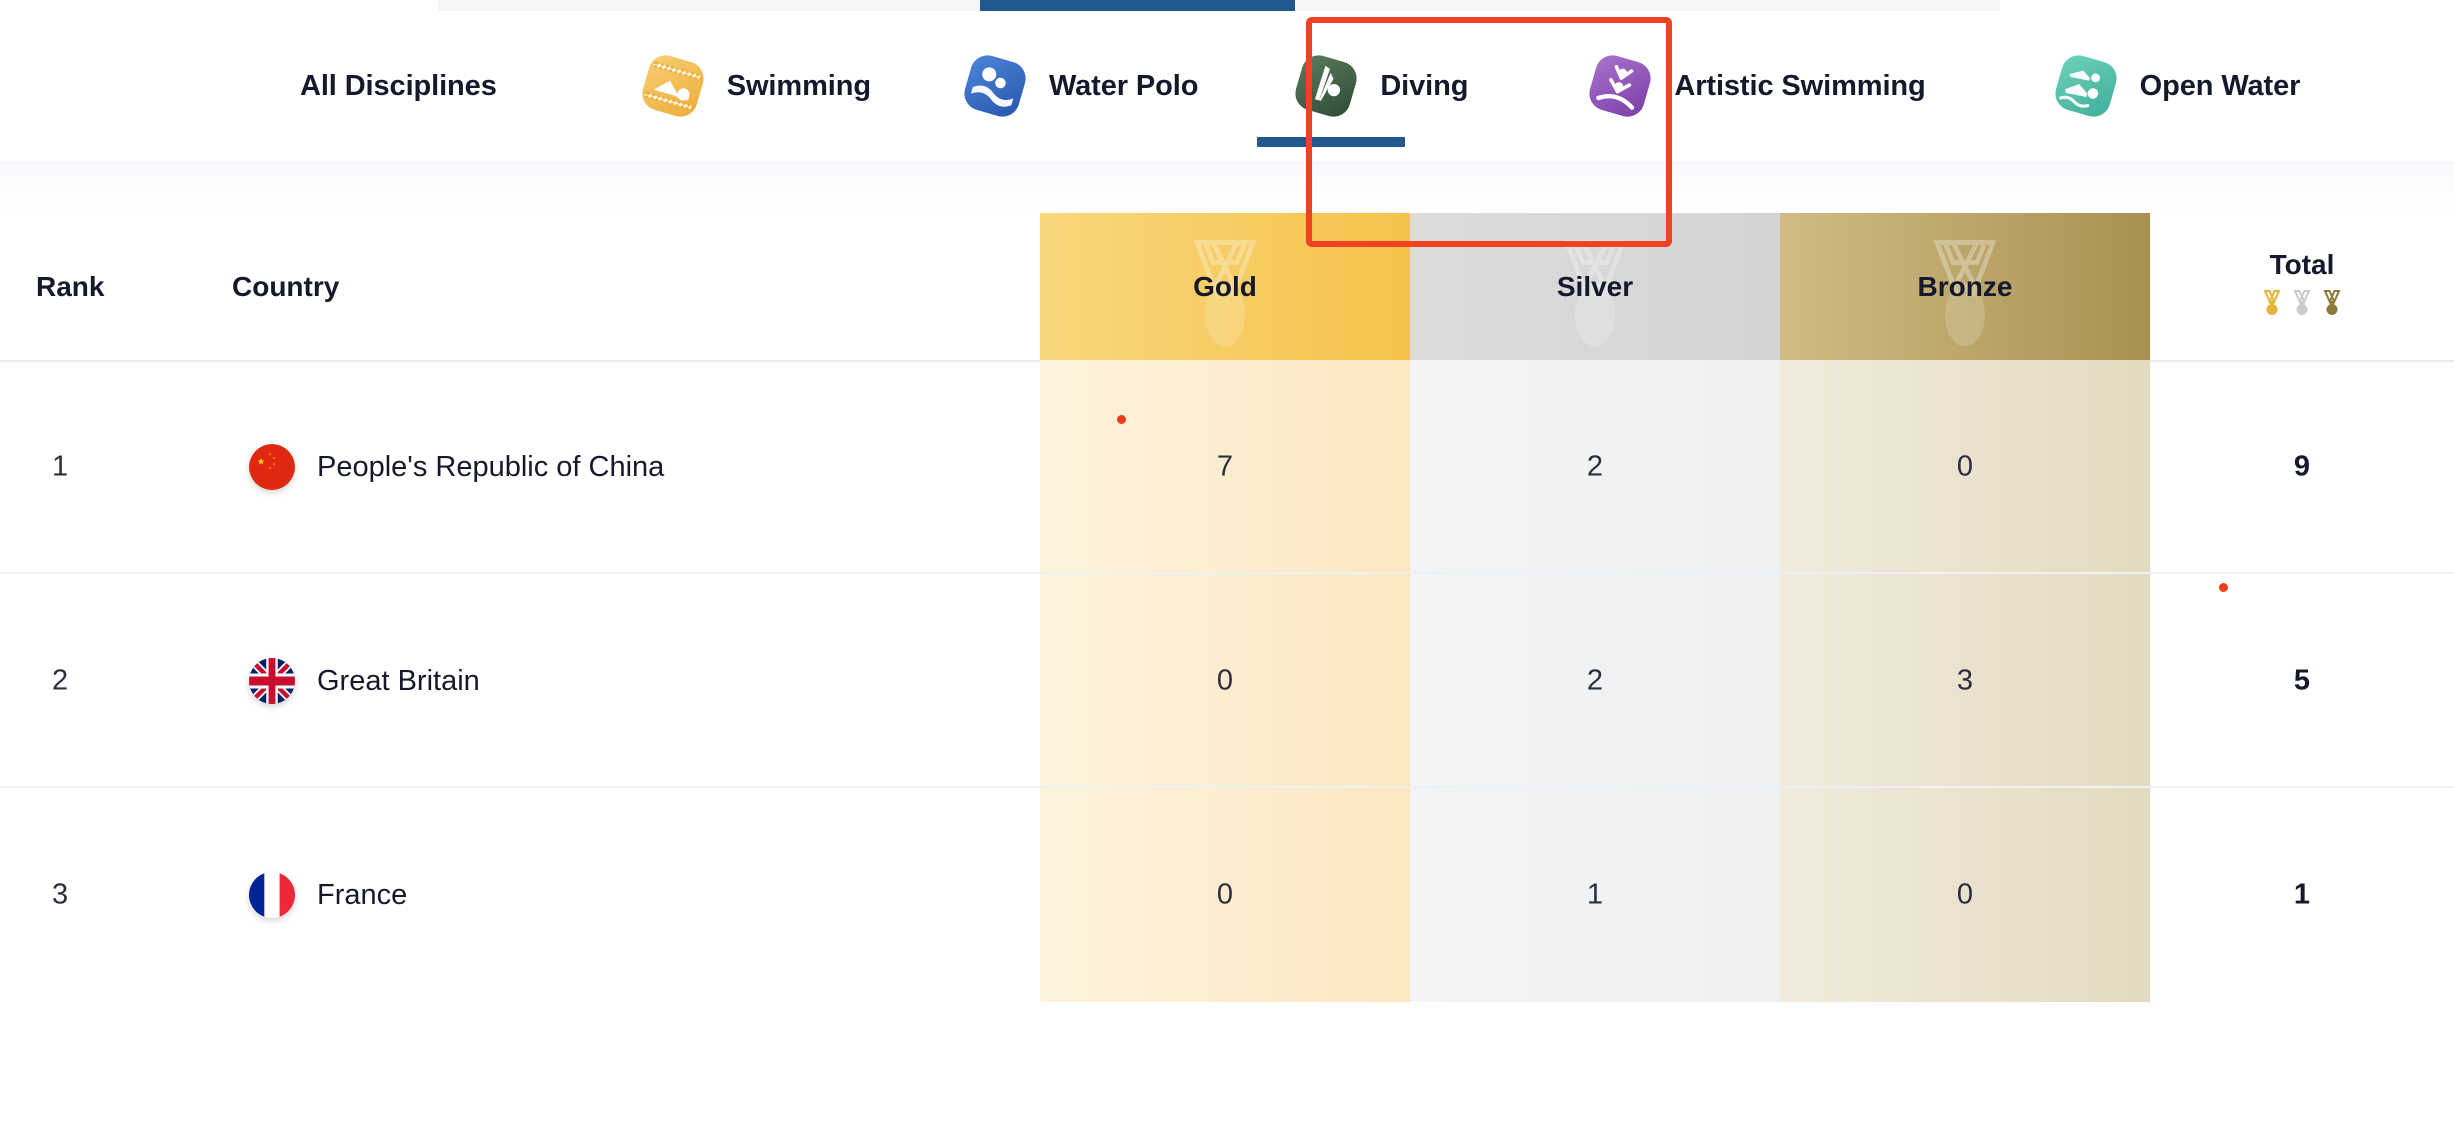 Image resolution: width=2454 pixels, height=1146 pixels. What do you see at coordinates (285, 287) in the screenshot?
I see `column-header-country: Country` at bounding box center [285, 287].